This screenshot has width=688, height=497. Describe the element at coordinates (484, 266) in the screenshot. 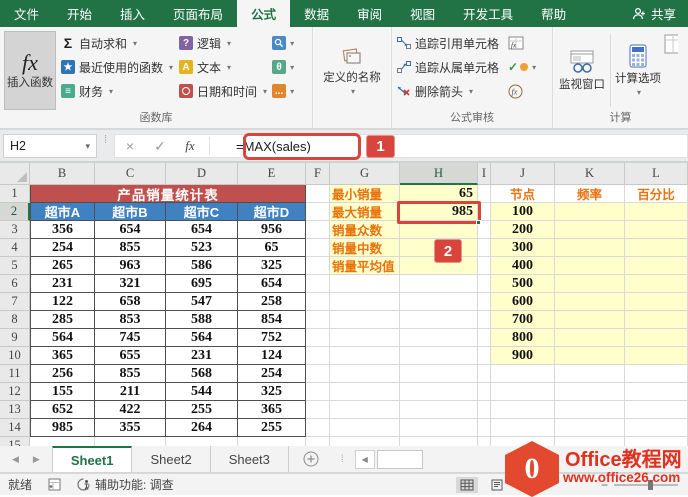

I see `cell-I5` at that location.